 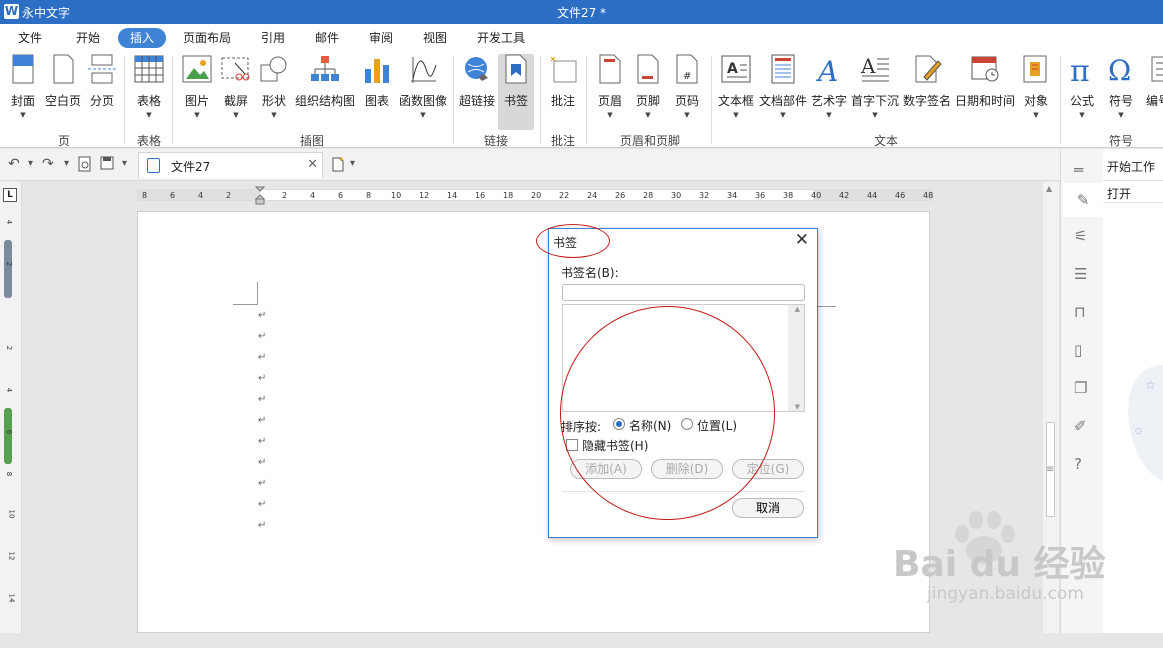 What do you see at coordinates (1036, 86) in the screenshot?
I see `object-button: 对象 ▼` at bounding box center [1036, 86].